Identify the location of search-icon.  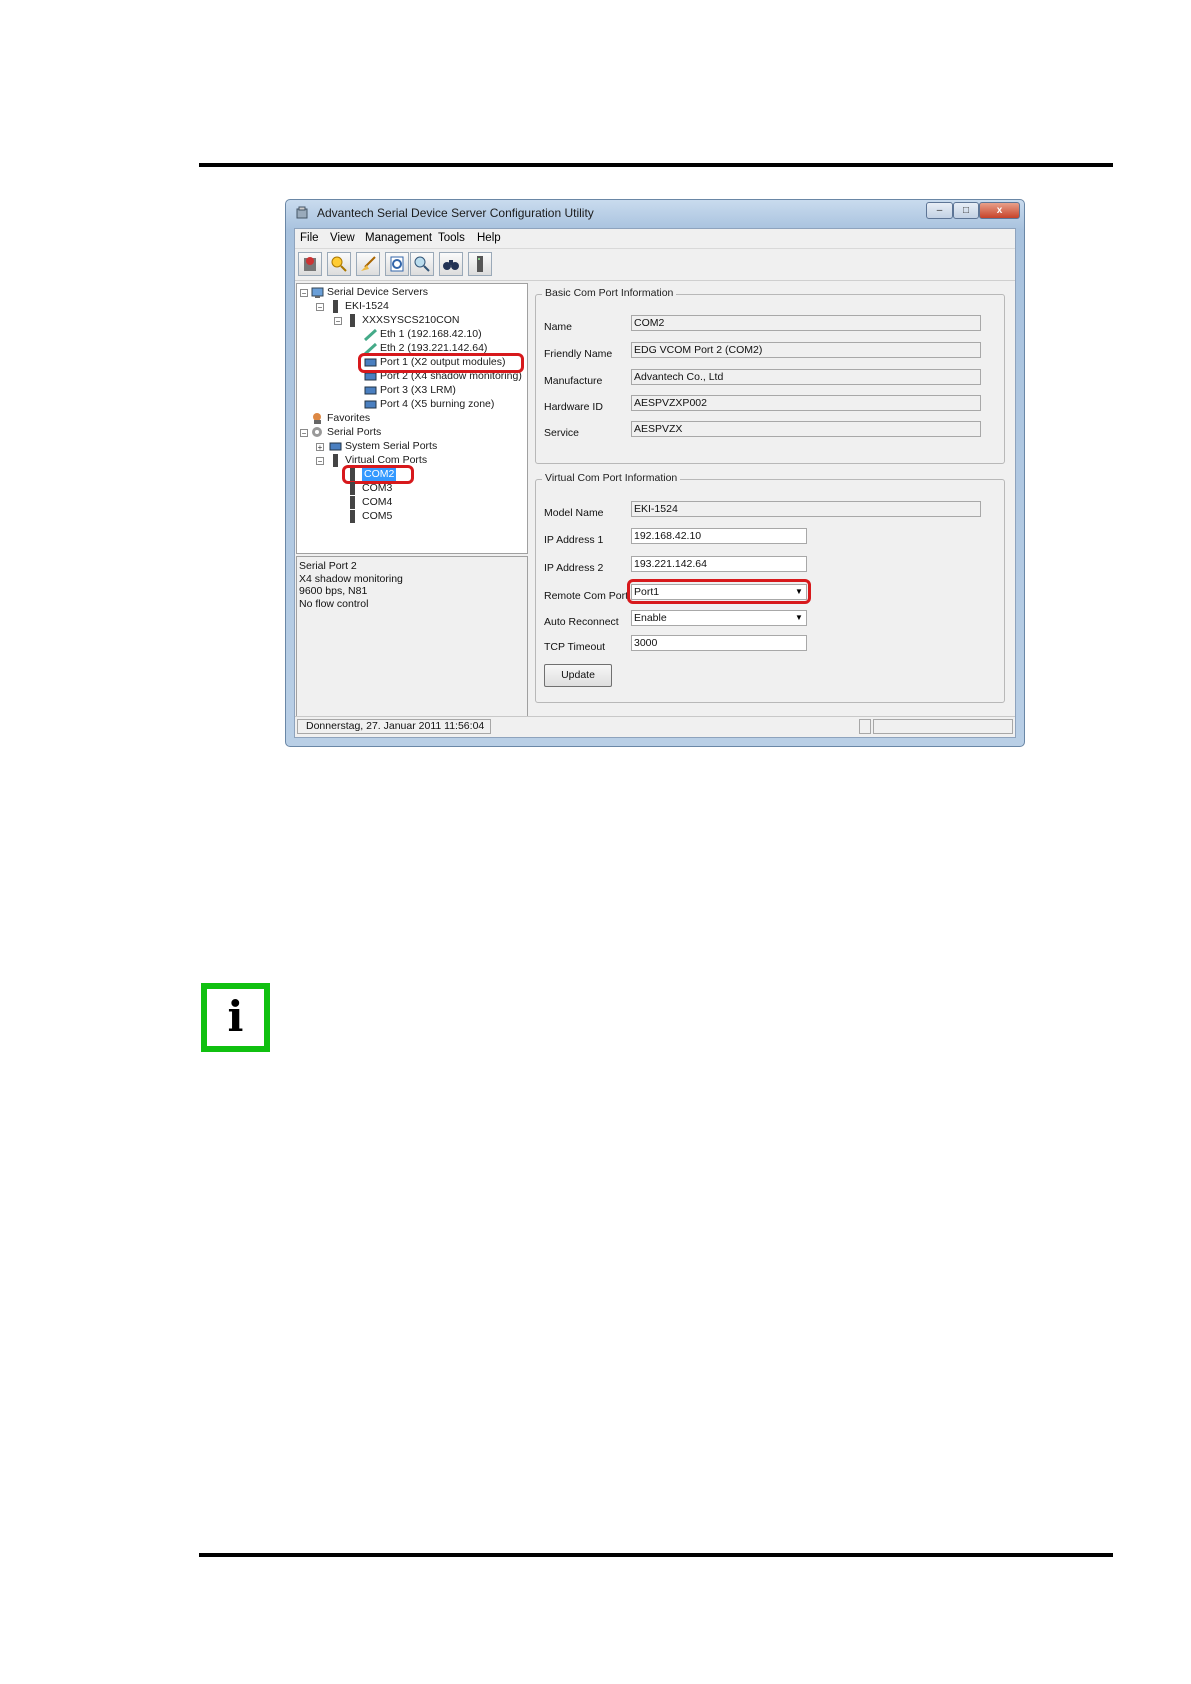
(339, 264).